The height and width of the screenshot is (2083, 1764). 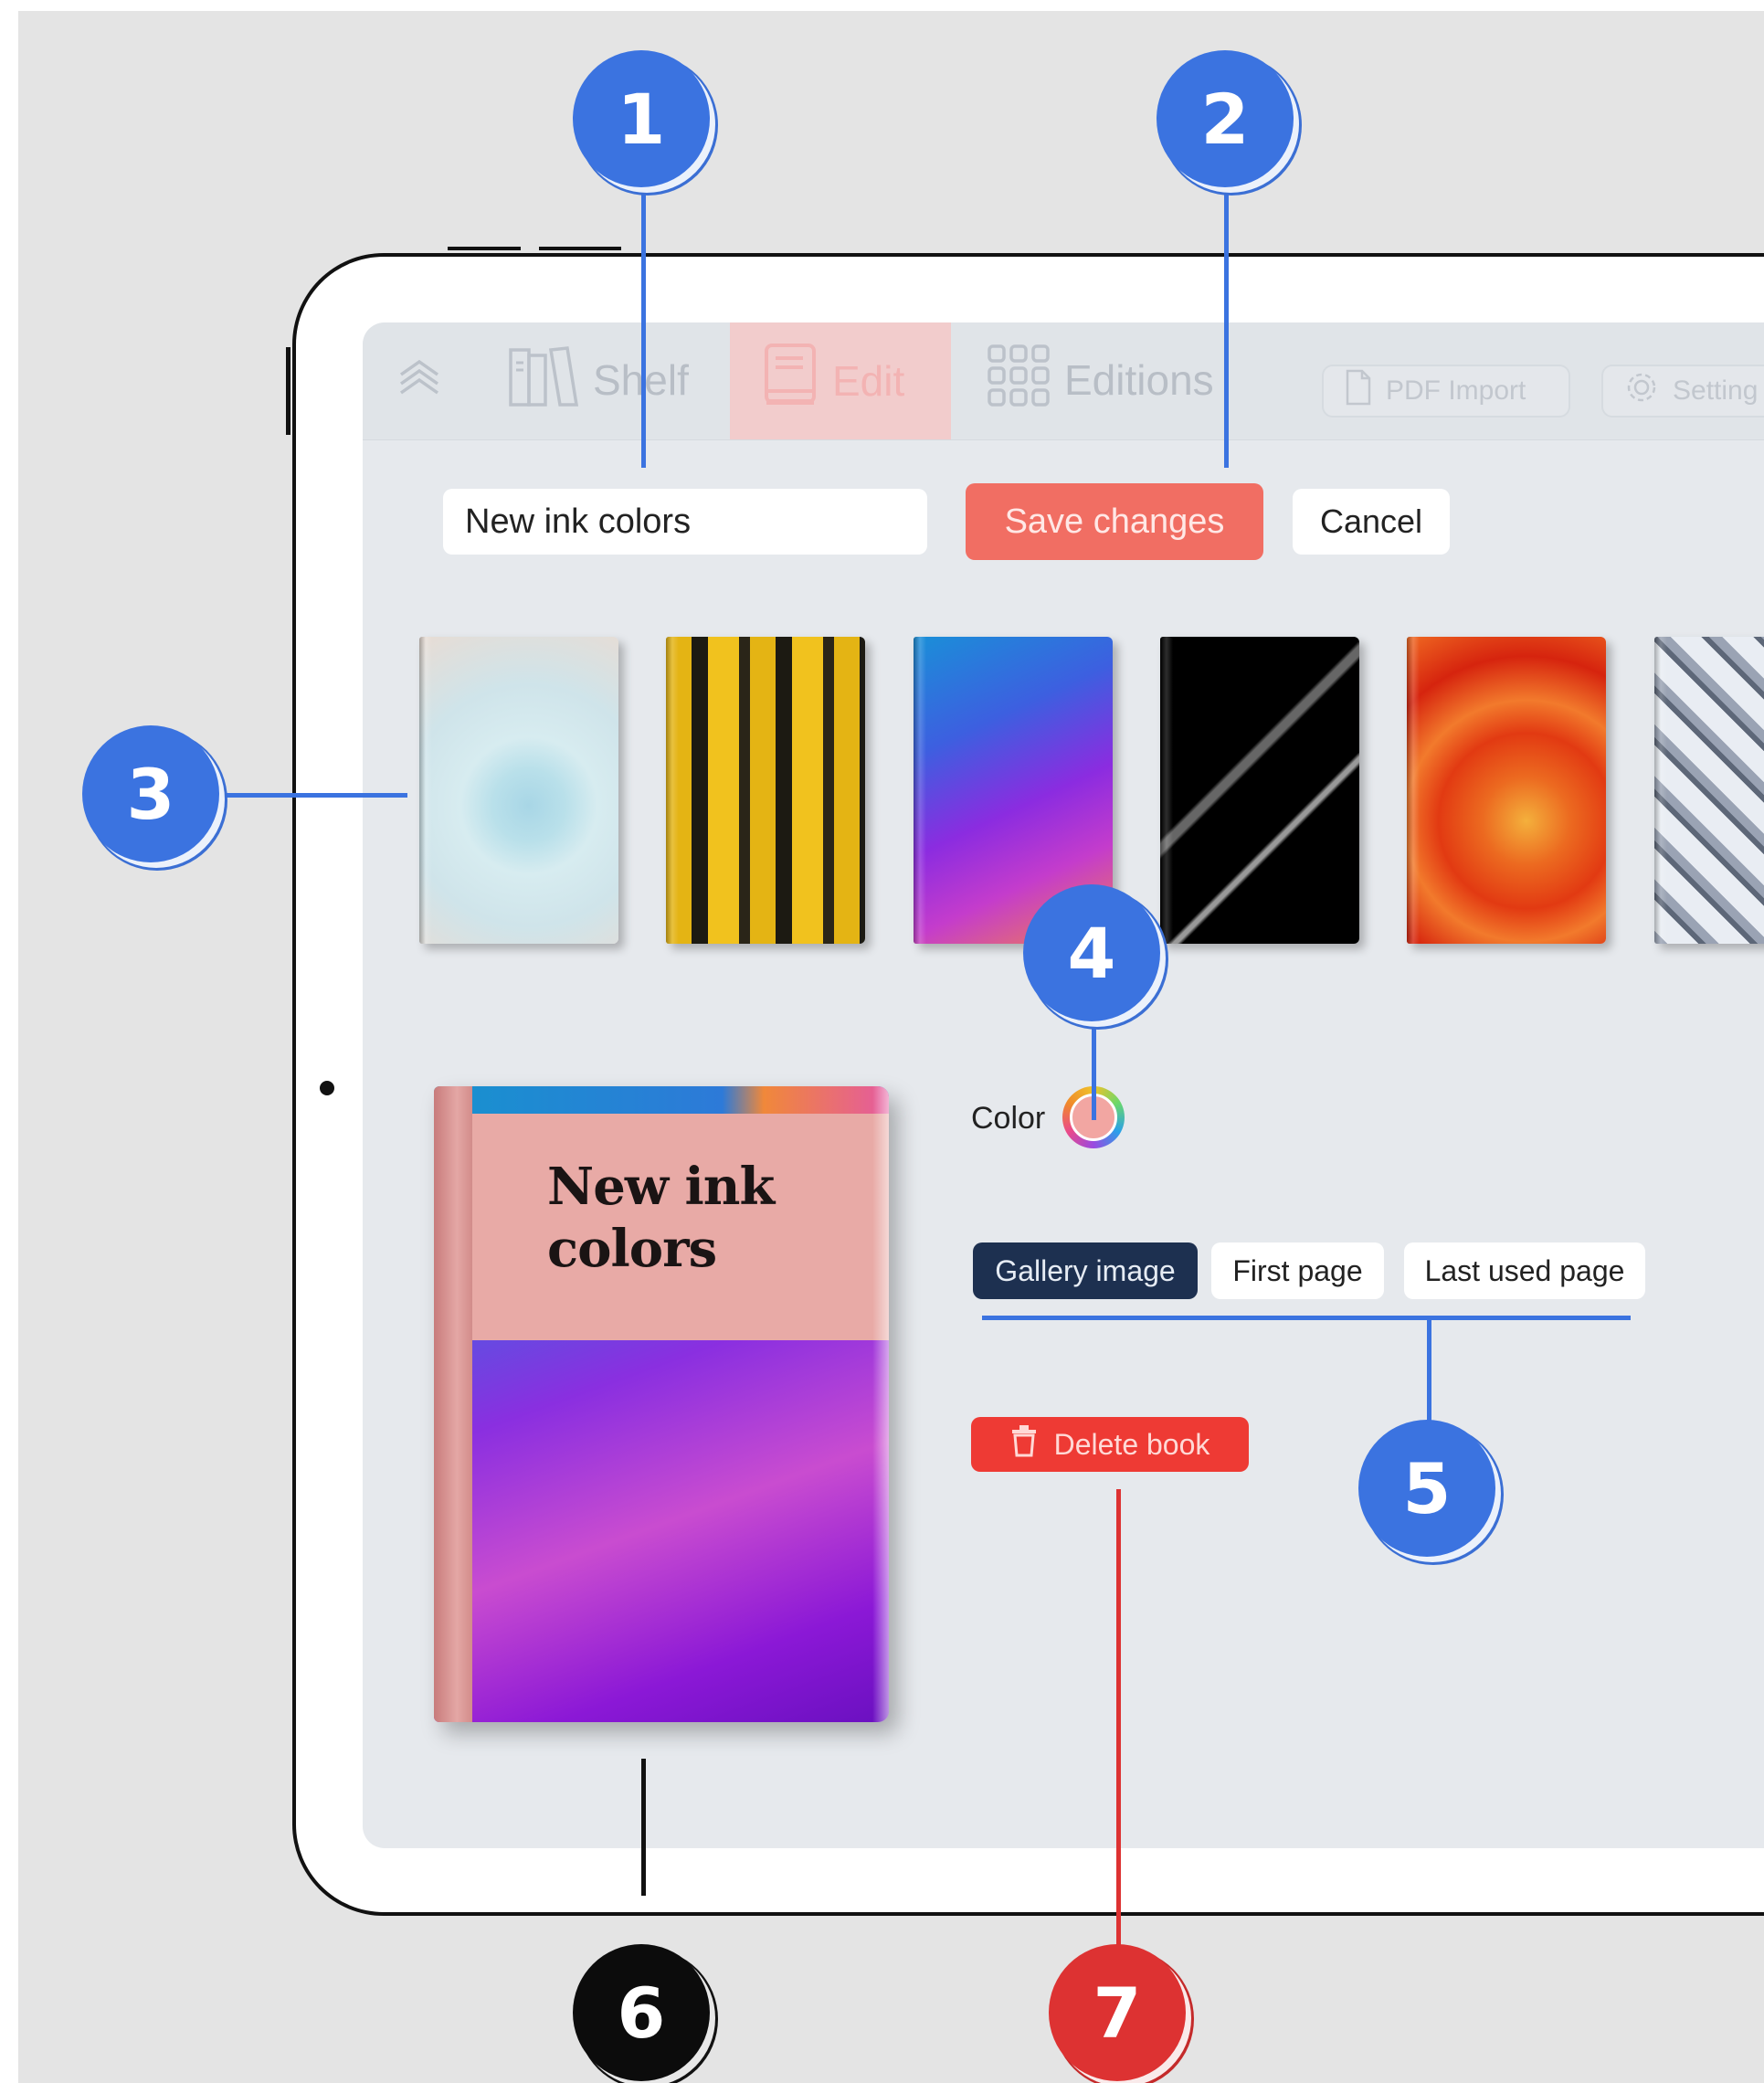 I want to click on trash-icon, so click(x=1032, y=1444).